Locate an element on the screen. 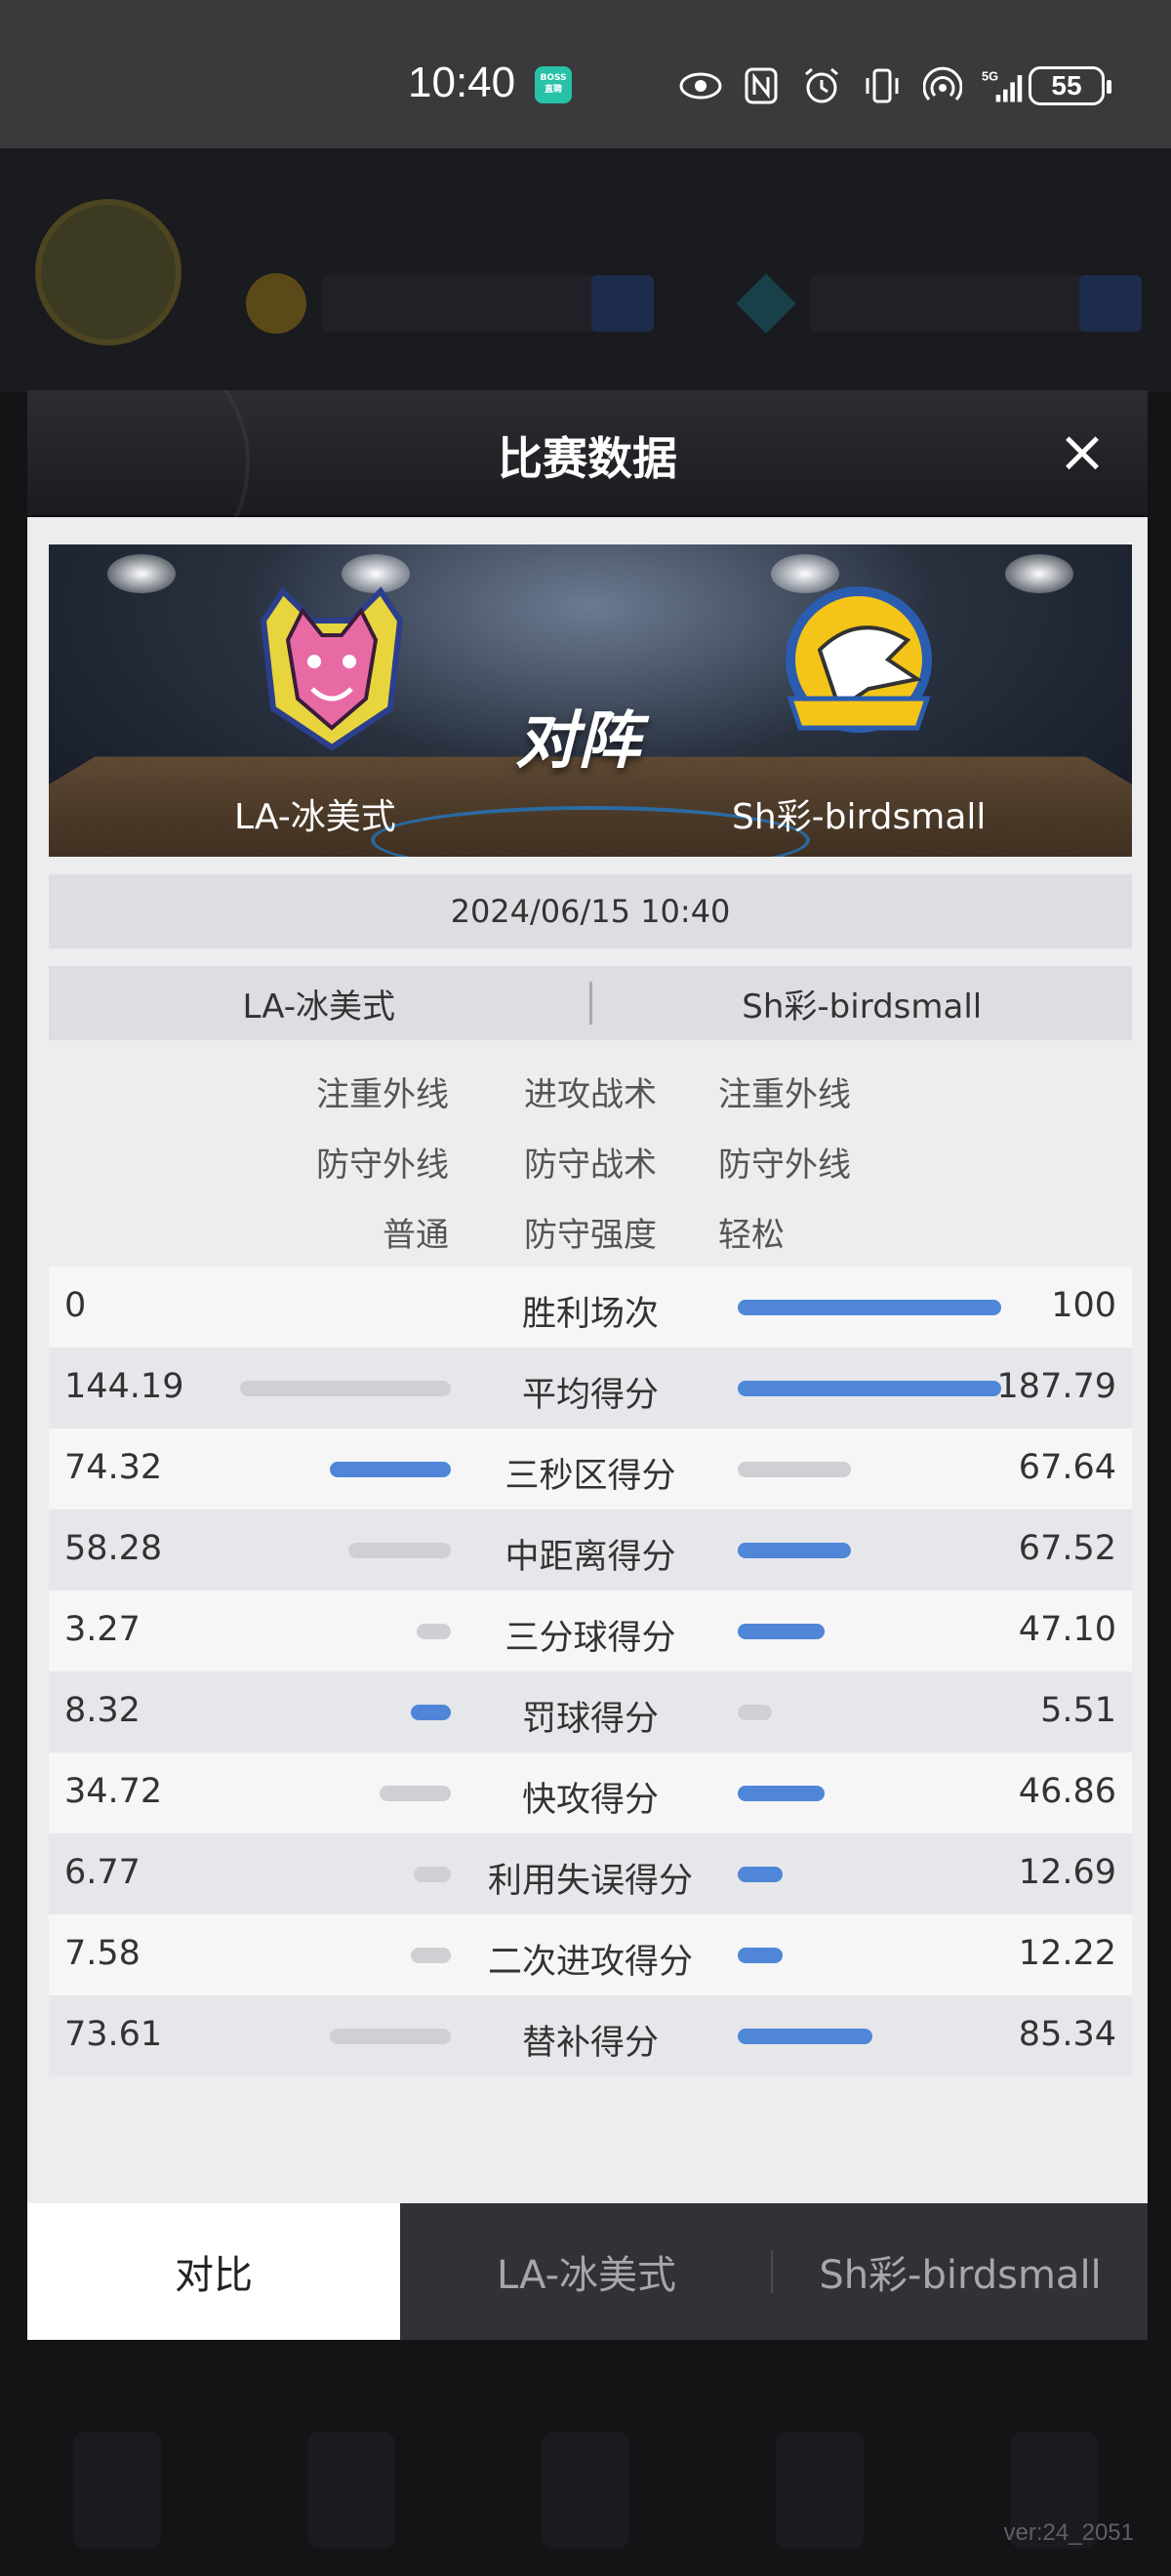 The height and width of the screenshot is (2576, 1171). close-button: × is located at coordinates (1082, 452).